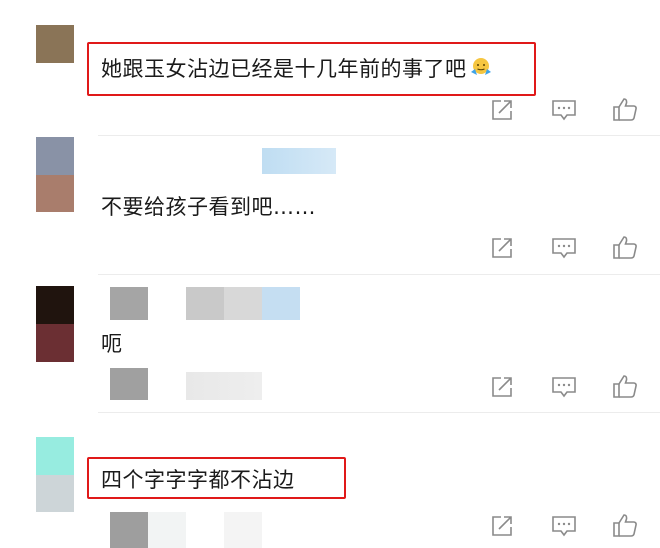  What do you see at coordinates (198, 480) in the screenshot?
I see `comment-text: 四个字字字都不沾边` at bounding box center [198, 480].